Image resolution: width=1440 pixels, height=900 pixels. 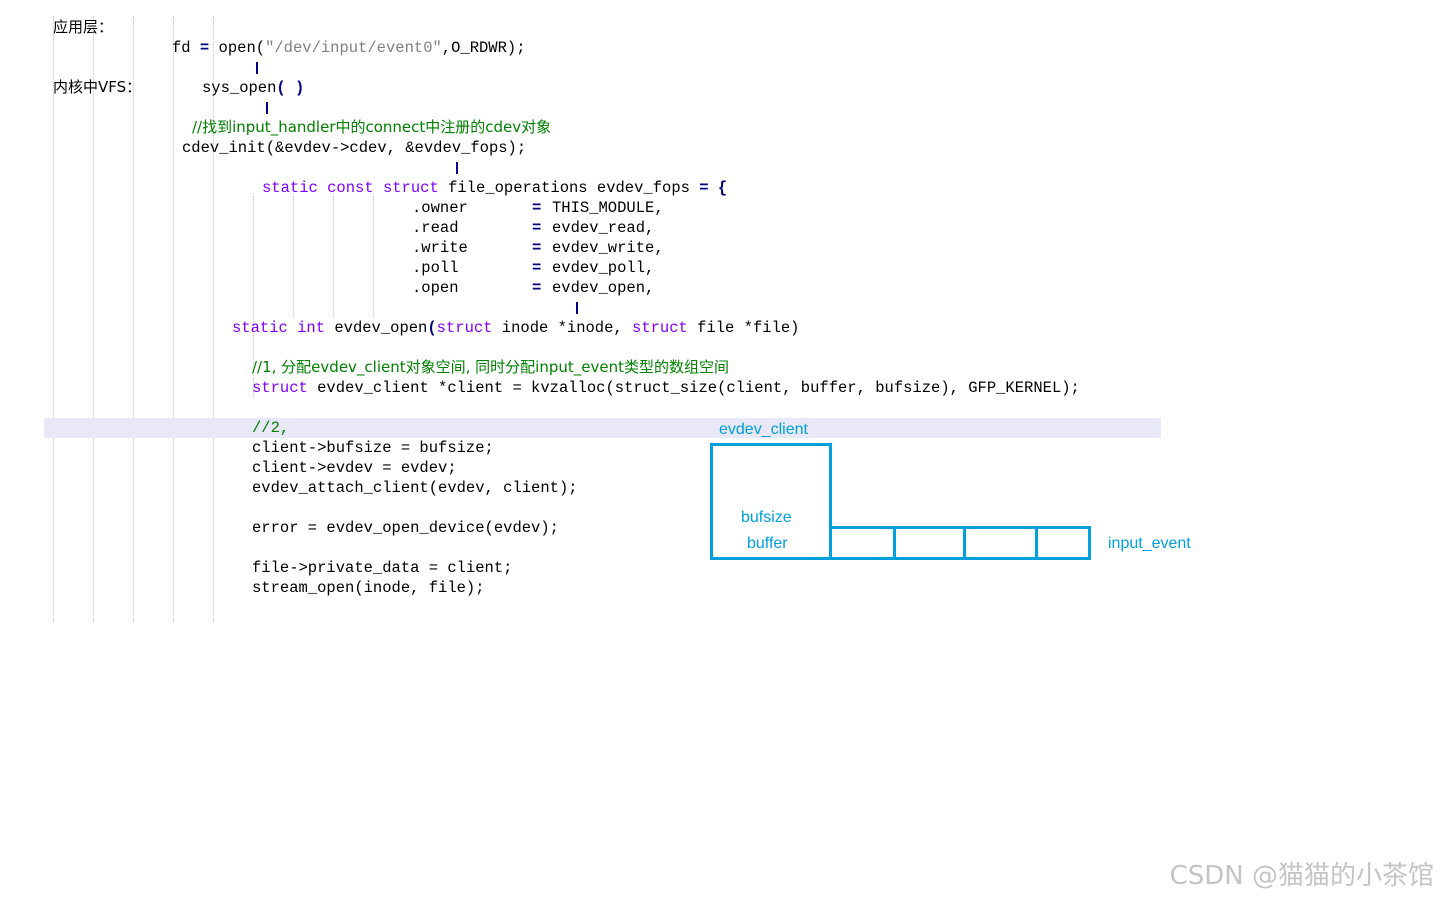 What do you see at coordinates (608, 248) in the screenshot?
I see `field-value: evdev_write,` at bounding box center [608, 248].